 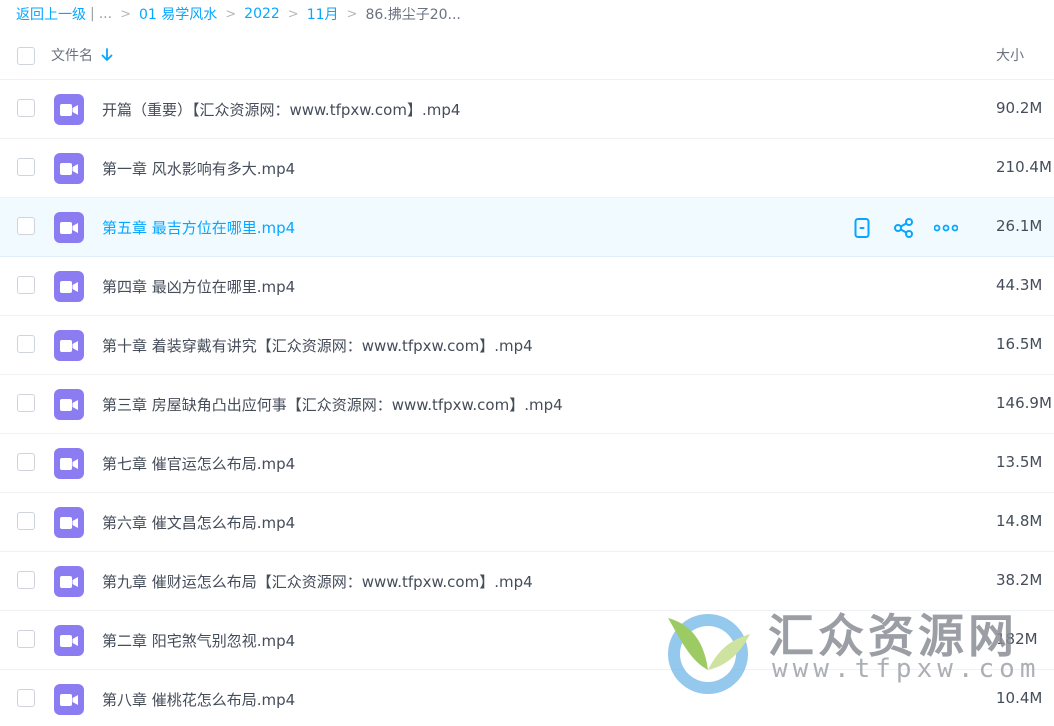 What do you see at coordinates (862, 228) in the screenshot?
I see `phone-icon` at bounding box center [862, 228].